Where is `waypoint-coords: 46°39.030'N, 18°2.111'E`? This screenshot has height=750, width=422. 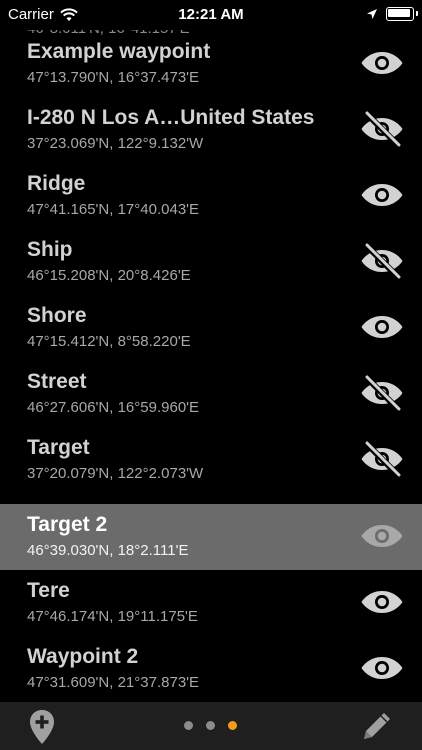 waypoint-coords: 46°39.030'N, 18°2.111'E is located at coordinates (108, 550).